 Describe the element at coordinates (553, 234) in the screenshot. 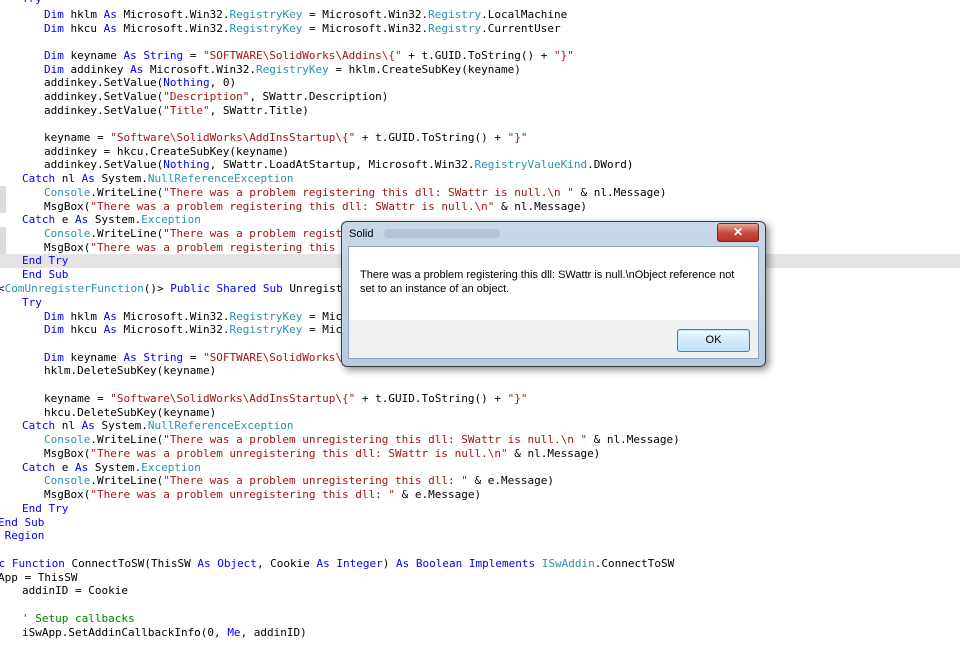

I see `dialog-titlebar: Solid ✕` at that location.